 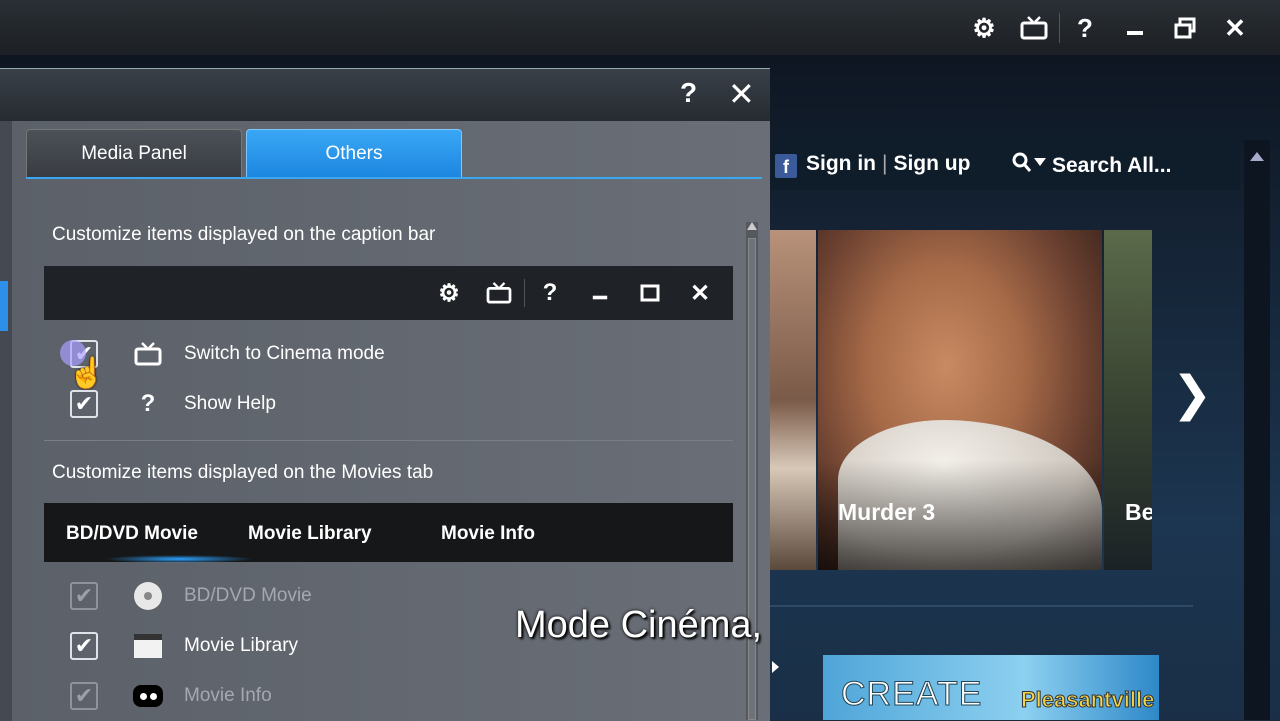 I want to click on tab-bd-dvd-movie: BD/DVD Movie, so click(x=132, y=534).